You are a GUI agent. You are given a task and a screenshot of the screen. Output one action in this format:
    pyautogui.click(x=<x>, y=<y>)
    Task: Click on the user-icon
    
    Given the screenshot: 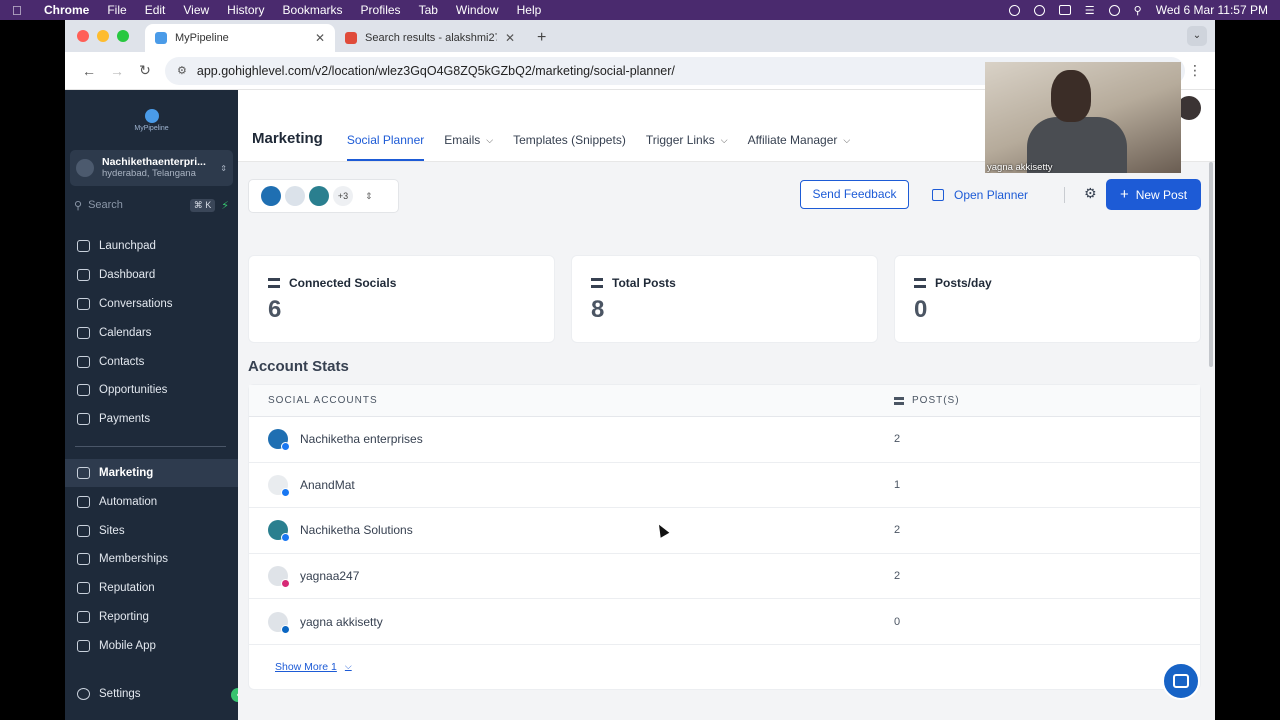 What is the action you would take?
    pyautogui.click(x=1114, y=10)
    